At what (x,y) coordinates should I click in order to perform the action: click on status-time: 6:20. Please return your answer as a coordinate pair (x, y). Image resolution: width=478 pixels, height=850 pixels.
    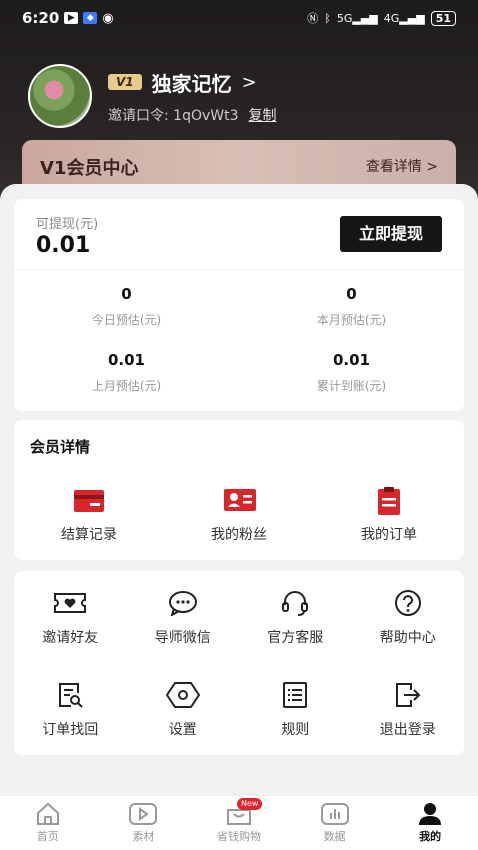
    Looking at the image, I should click on (41, 18).